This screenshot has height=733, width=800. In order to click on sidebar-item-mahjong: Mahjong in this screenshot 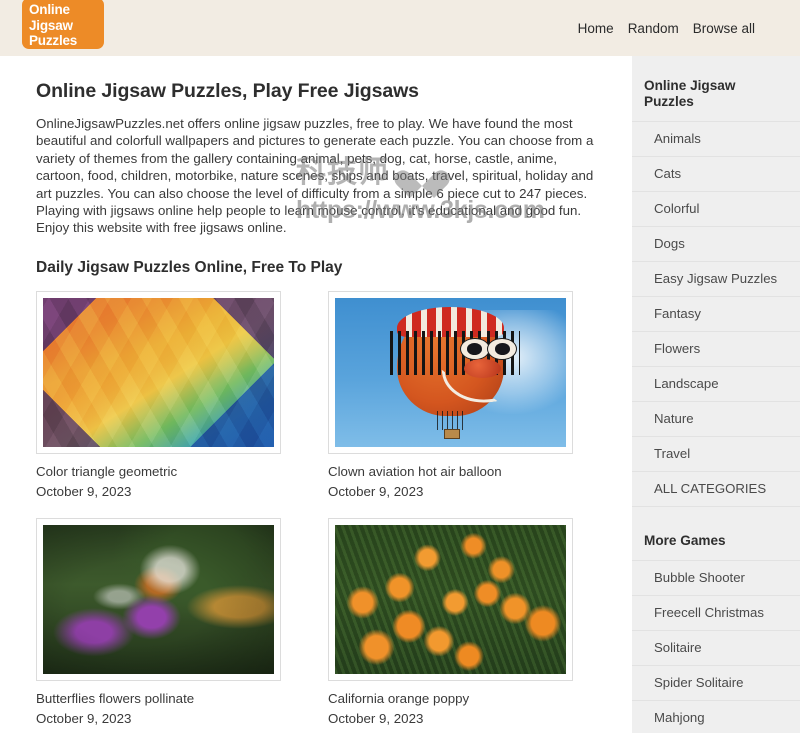, I will do `click(716, 717)`.